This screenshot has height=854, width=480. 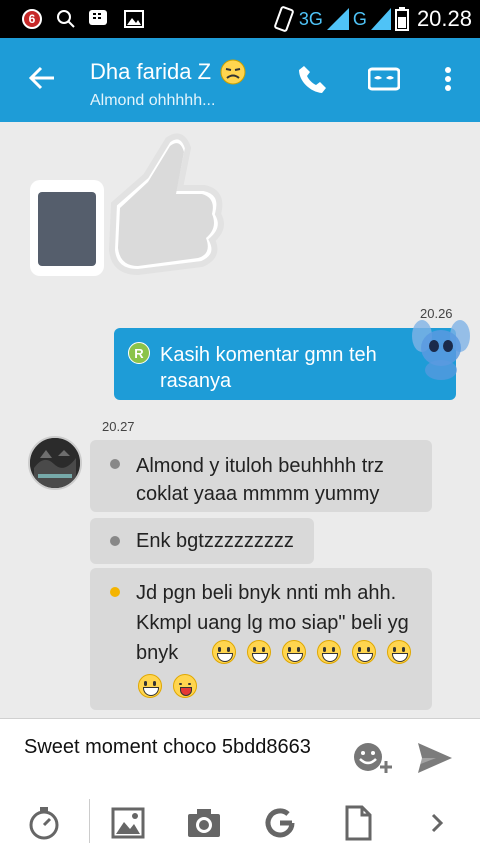 I want to click on phone-icon, so click(x=312, y=79).